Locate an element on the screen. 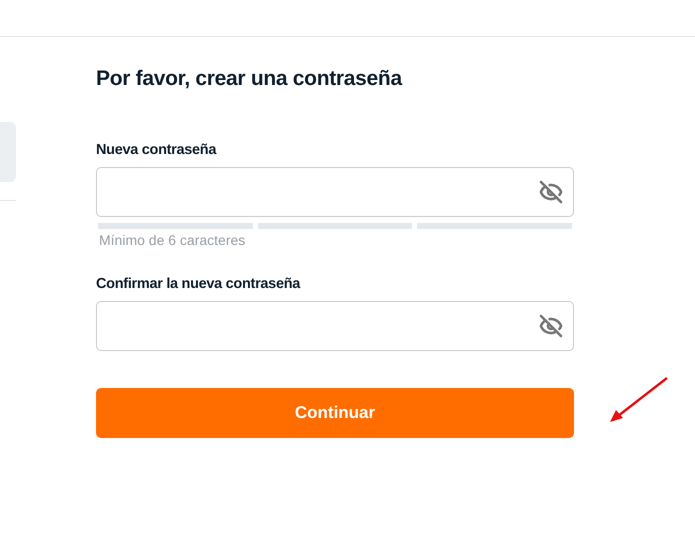  continue-button: Continuar is located at coordinates (335, 413).